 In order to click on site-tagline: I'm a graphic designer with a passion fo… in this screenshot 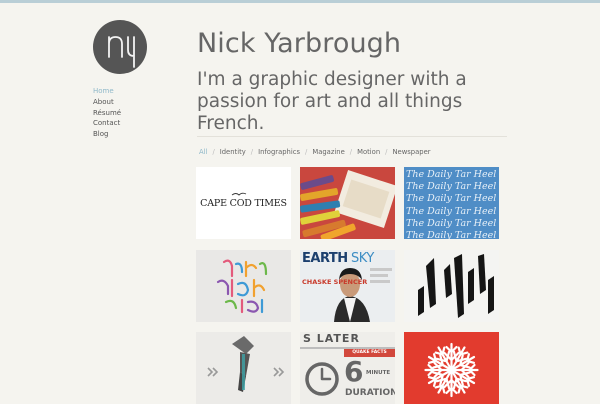, I will do `click(332, 101)`.